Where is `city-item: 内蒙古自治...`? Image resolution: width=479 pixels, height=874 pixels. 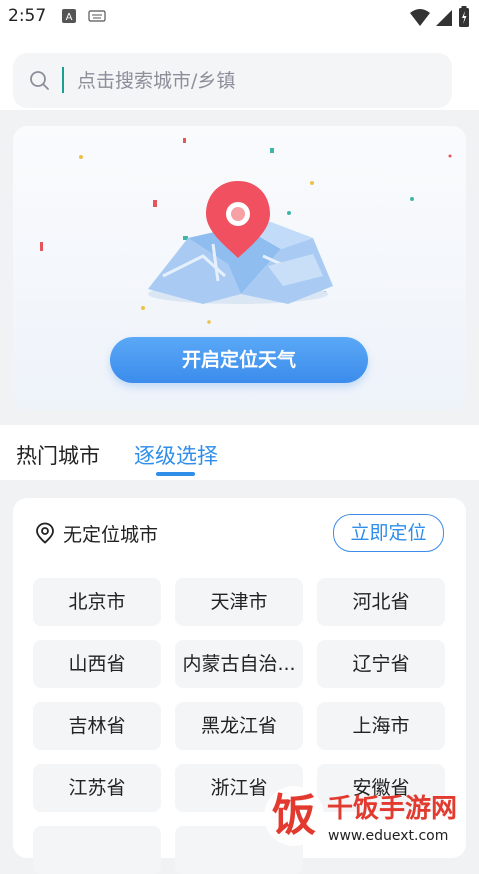
city-item: 内蒙古自治... is located at coordinates (239, 664).